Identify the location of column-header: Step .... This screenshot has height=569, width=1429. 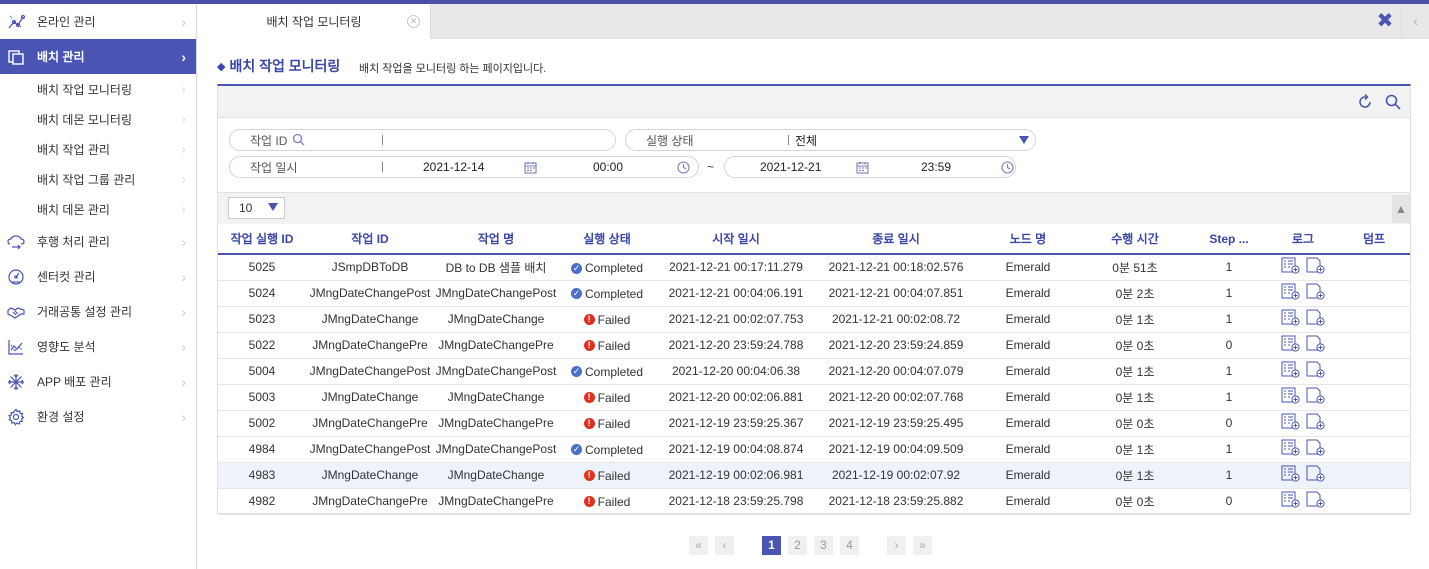
(1229, 239).